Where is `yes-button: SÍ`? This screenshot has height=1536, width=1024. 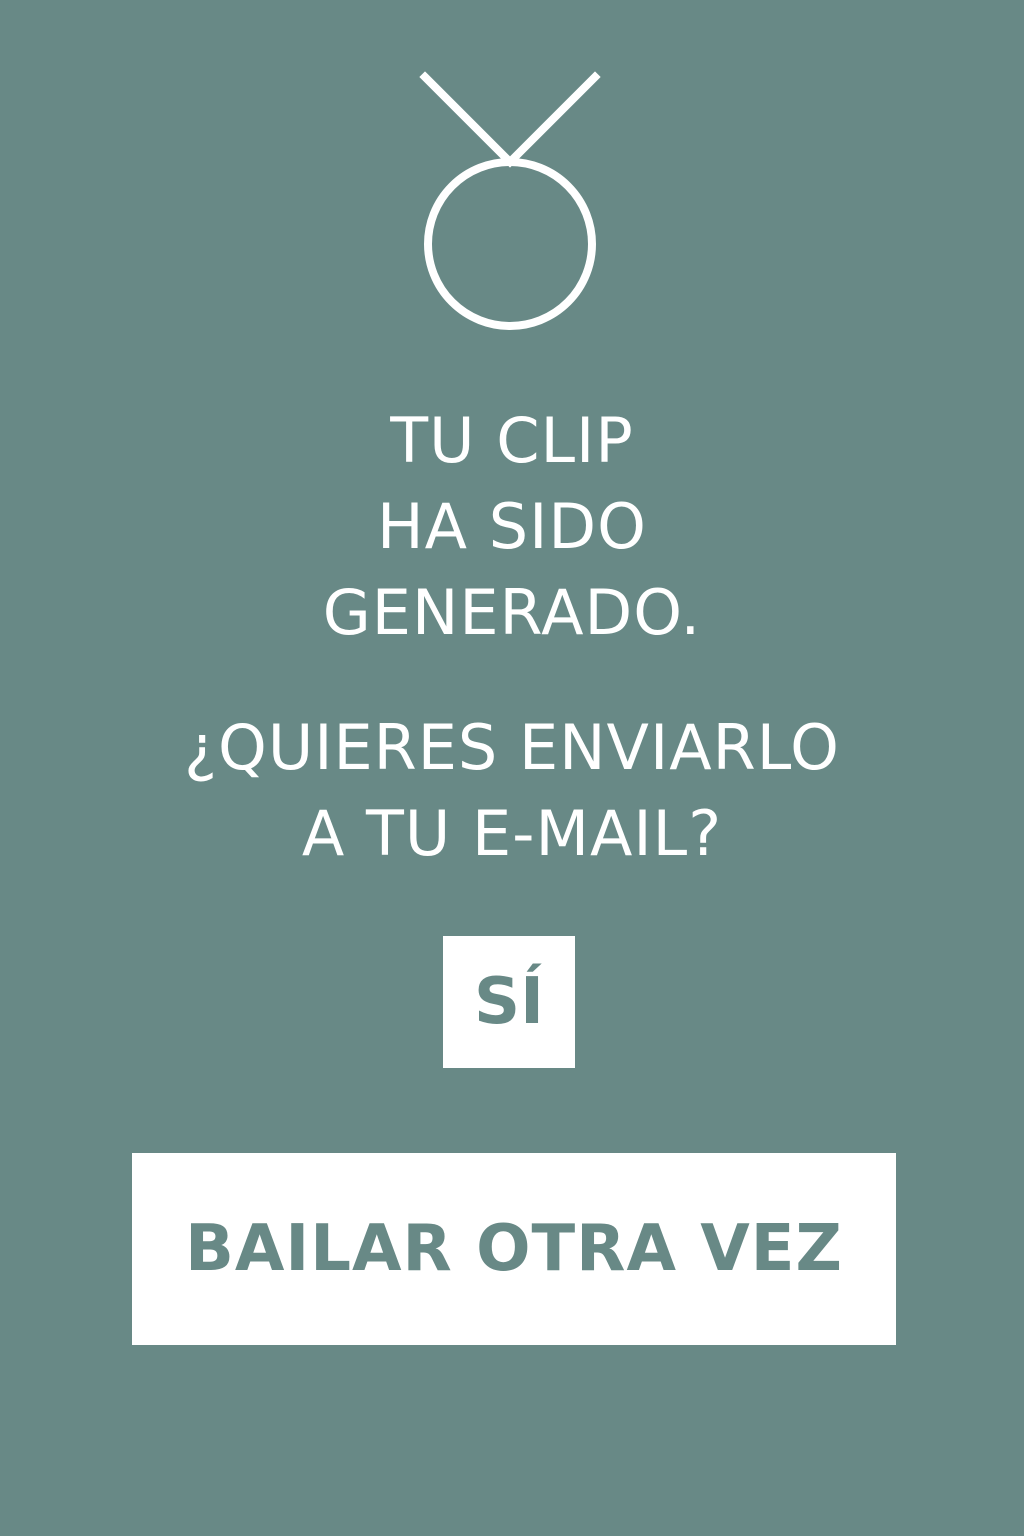 yes-button: SÍ is located at coordinates (509, 1002).